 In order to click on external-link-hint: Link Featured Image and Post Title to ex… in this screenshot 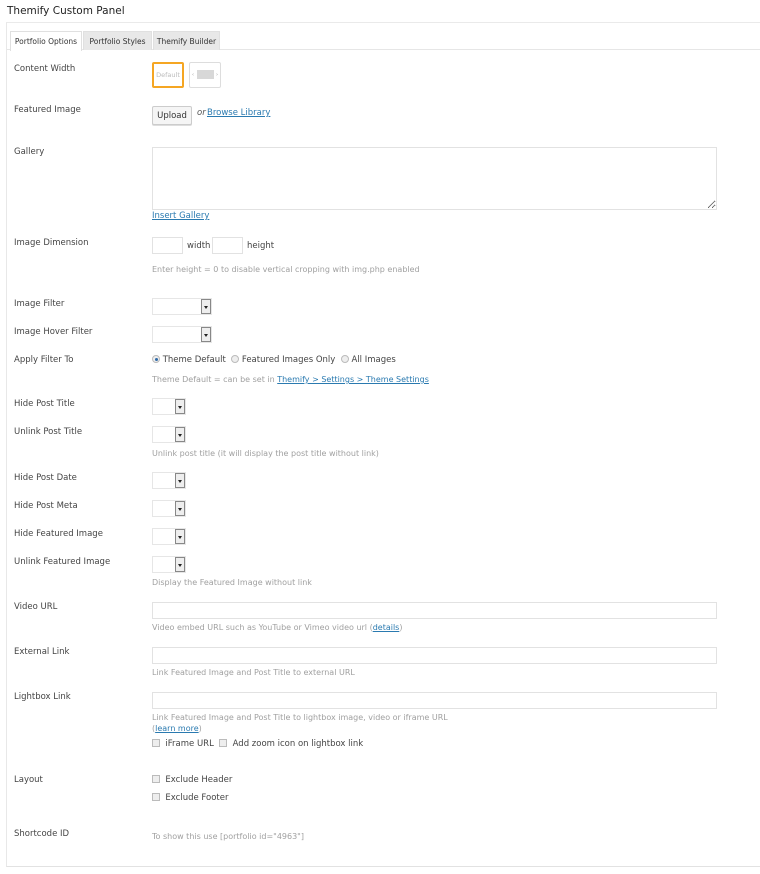, I will do `click(253, 672)`.